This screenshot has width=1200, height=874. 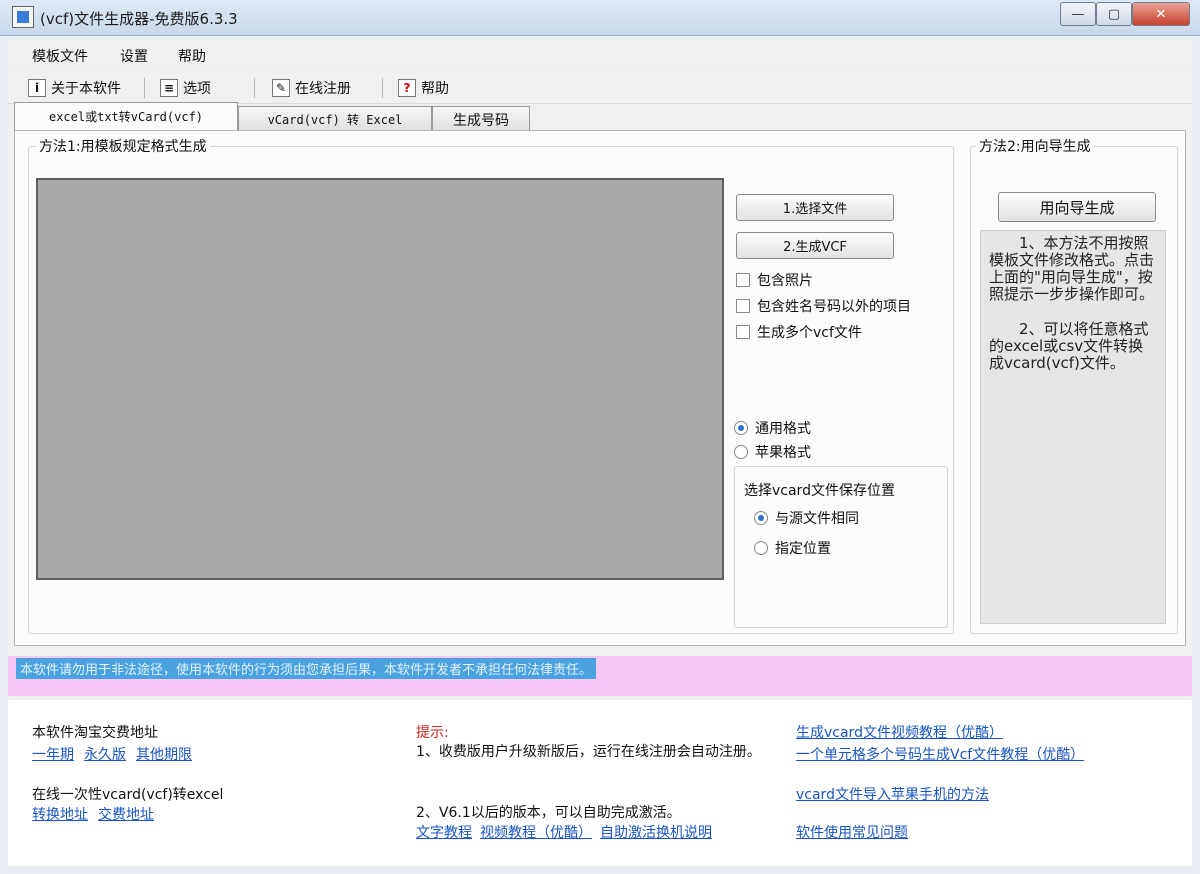 I want to click on tab-excel-to-vcard: excel或txt转vCard(vcf), so click(x=126, y=116).